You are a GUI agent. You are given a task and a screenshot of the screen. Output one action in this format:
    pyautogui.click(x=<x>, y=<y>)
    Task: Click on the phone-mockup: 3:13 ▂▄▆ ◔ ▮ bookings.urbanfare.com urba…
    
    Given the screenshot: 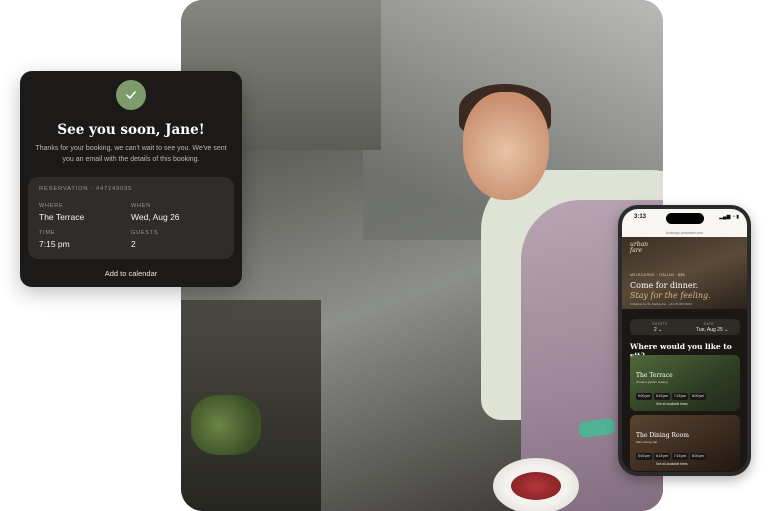 What is the action you would take?
    pyautogui.click(x=684, y=340)
    